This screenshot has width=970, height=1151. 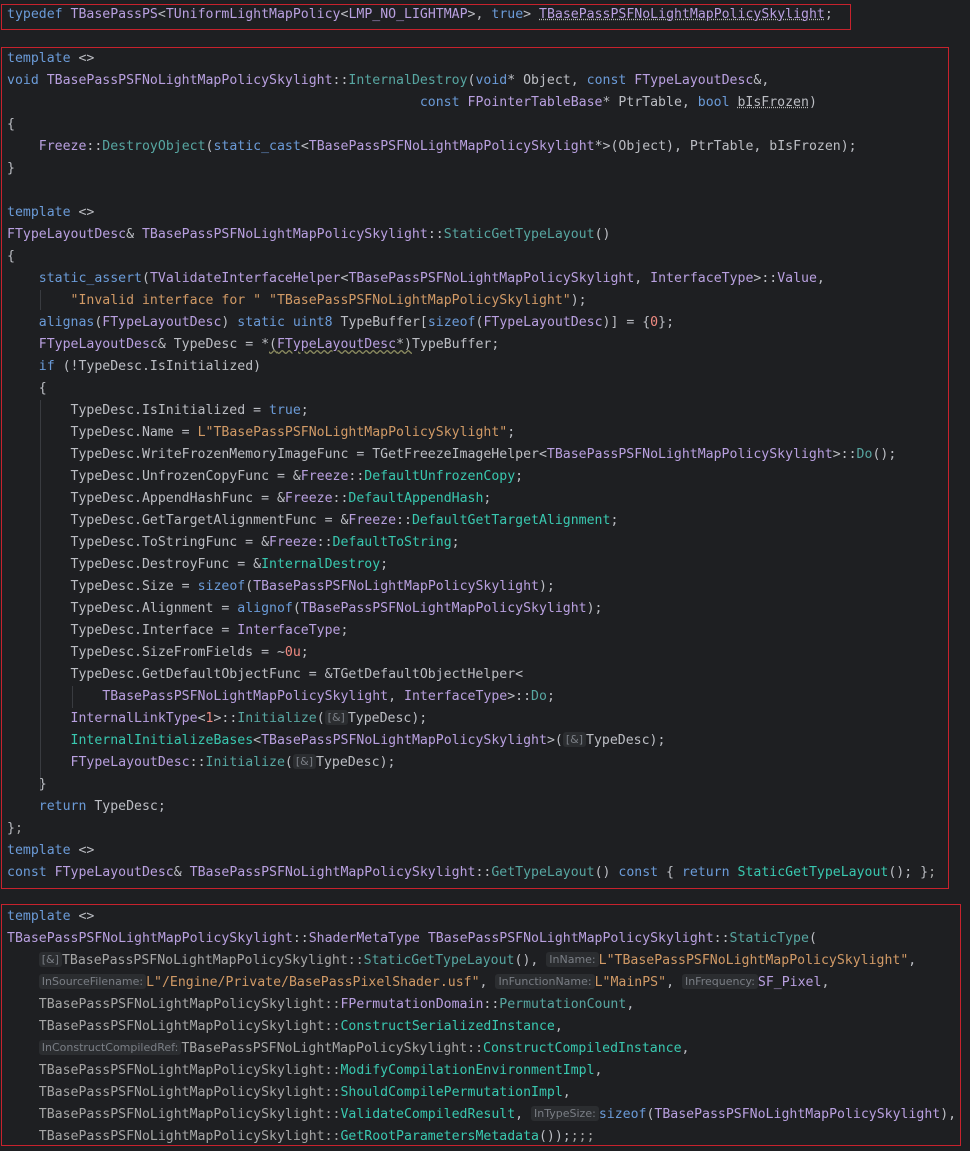 I want to click on code-line: TypeDesc.DestroyFunc = &InternalDestroy;, so click(x=198, y=565).